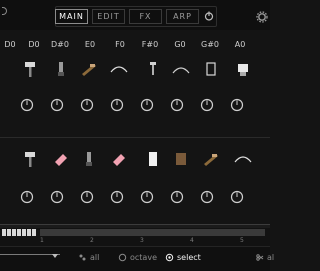  What do you see at coordinates (30, 254) in the screenshot?
I see `dropdown-line` at bounding box center [30, 254].